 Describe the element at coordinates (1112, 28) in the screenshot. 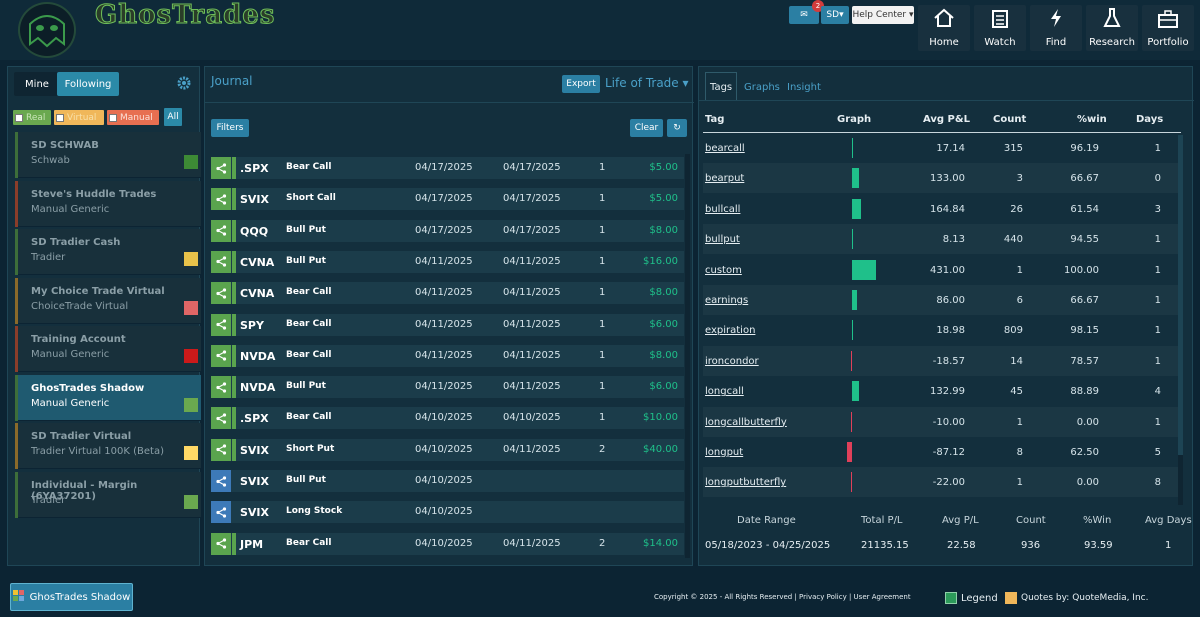

I see `nav-research-button: Research` at that location.